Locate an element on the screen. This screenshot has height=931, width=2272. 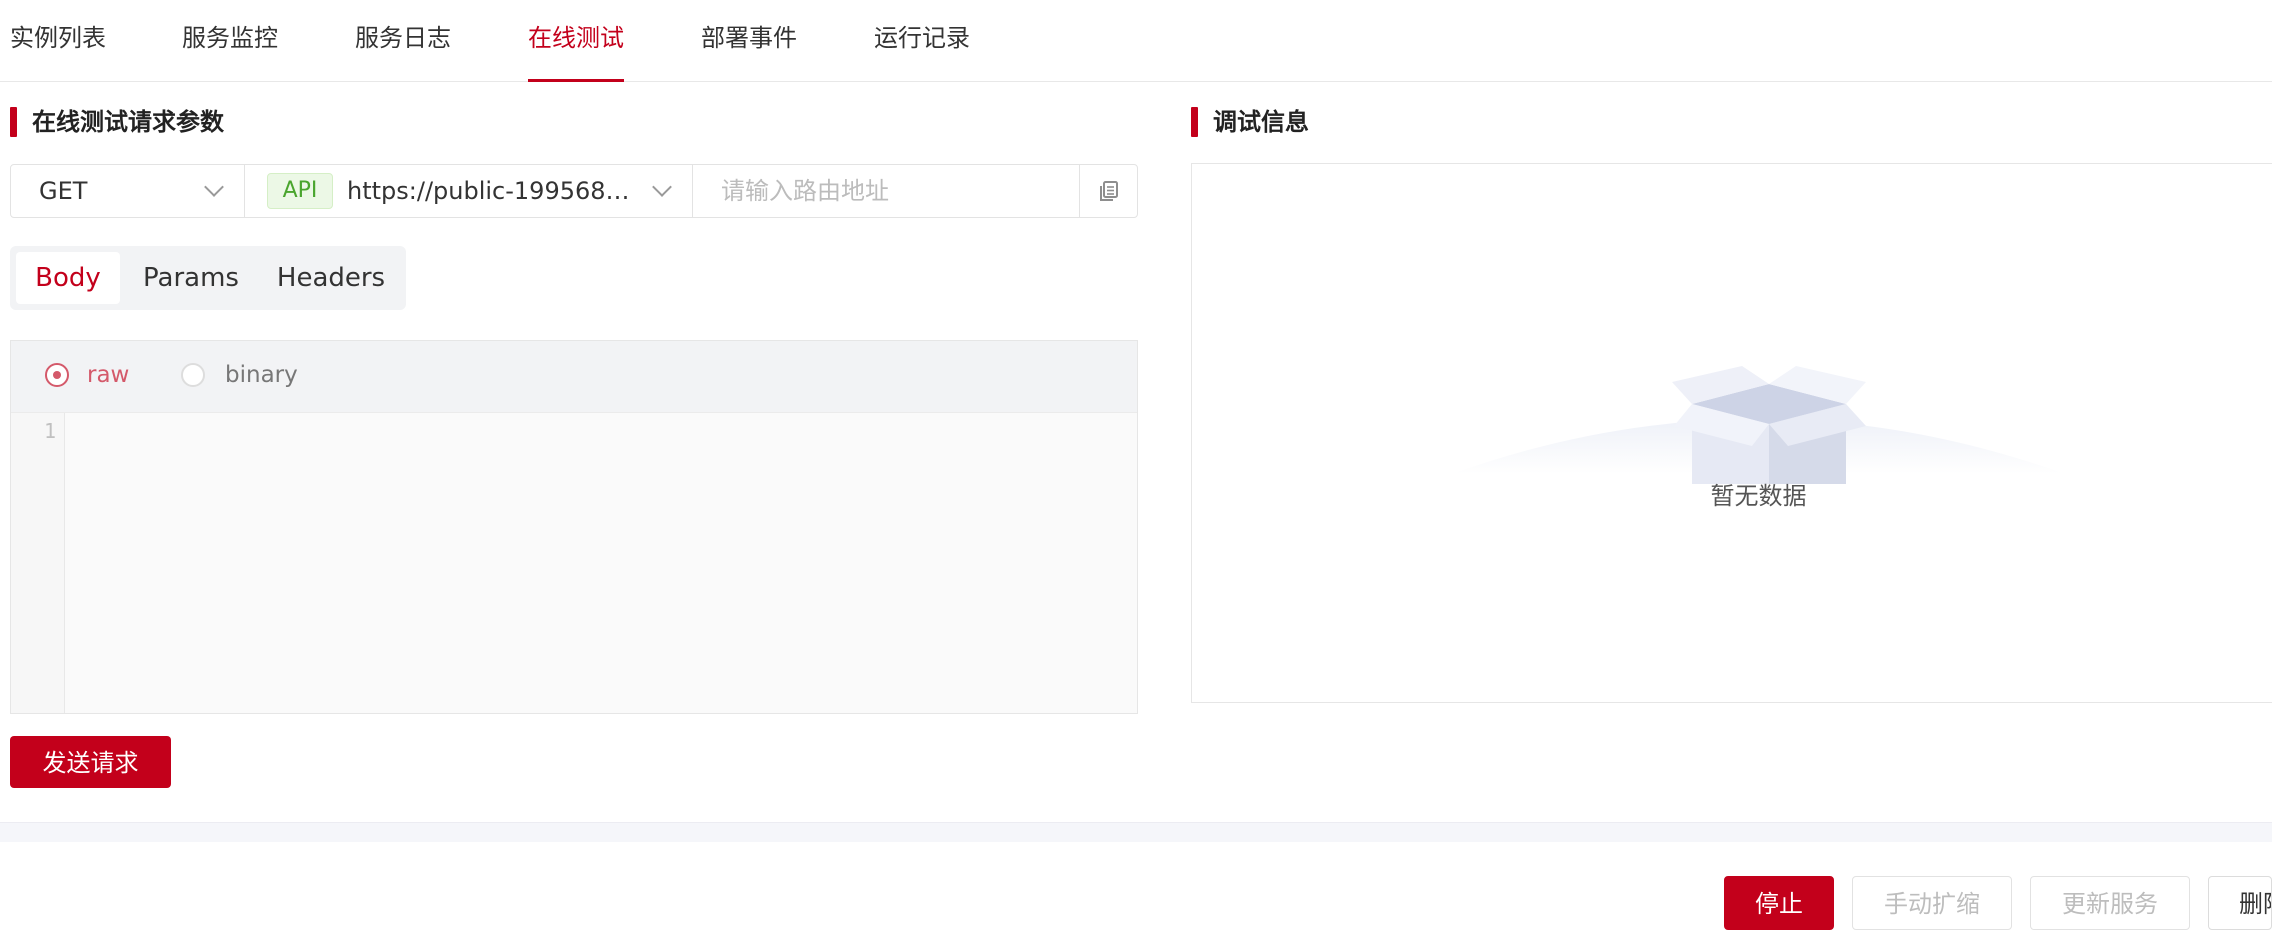
tab-run-records: 运行记录 is located at coordinates (922, 41).